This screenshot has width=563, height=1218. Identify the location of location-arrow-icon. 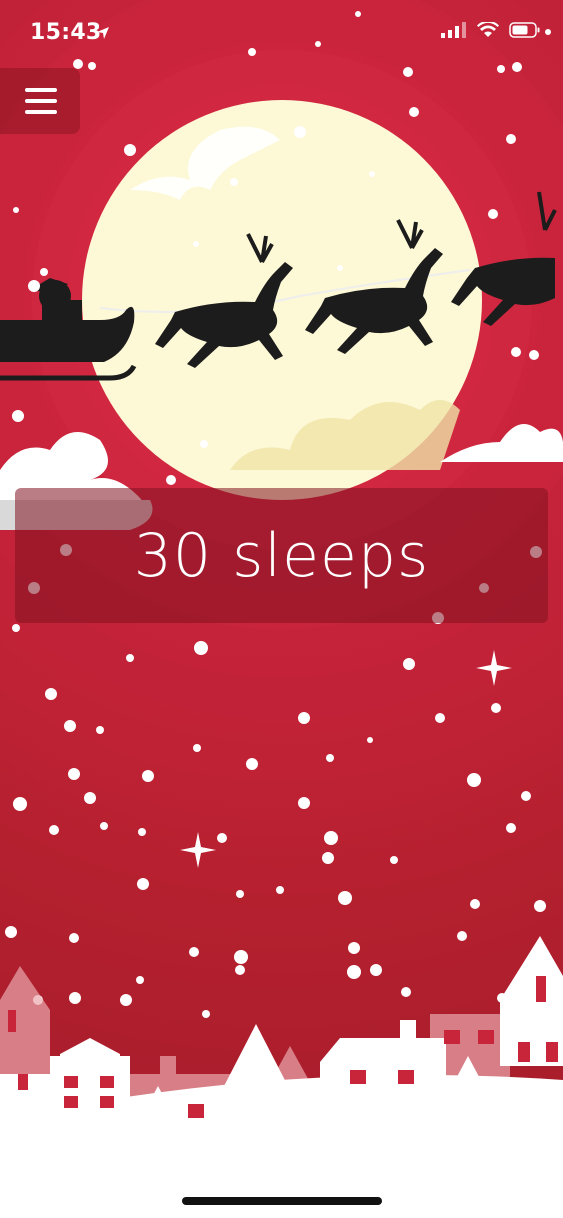
(103, 33).